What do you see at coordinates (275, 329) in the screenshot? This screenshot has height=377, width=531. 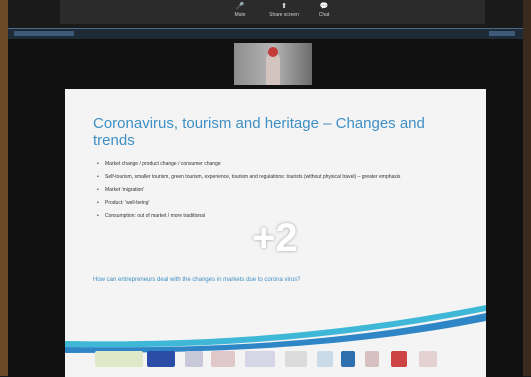 I see `slide-wave-decoration` at bounding box center [275, 329].